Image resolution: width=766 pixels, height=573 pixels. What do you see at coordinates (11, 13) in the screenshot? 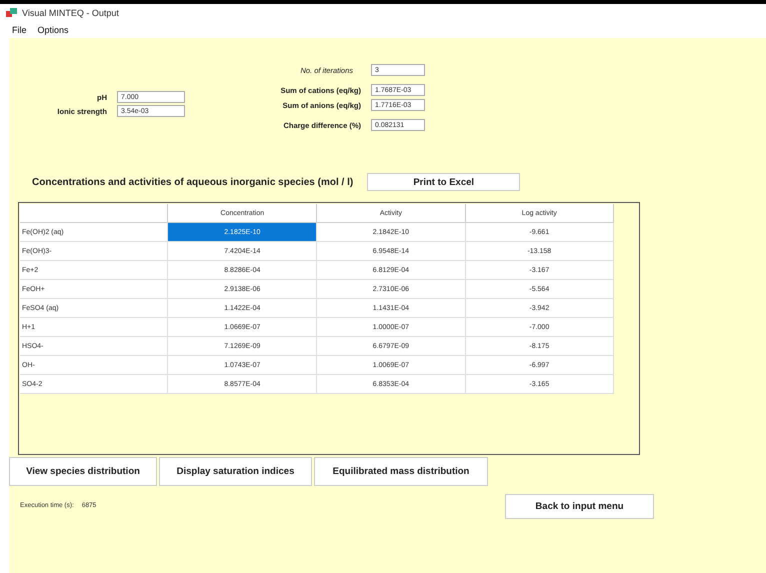
I see `app-icon` at bounding box center [11, 13].